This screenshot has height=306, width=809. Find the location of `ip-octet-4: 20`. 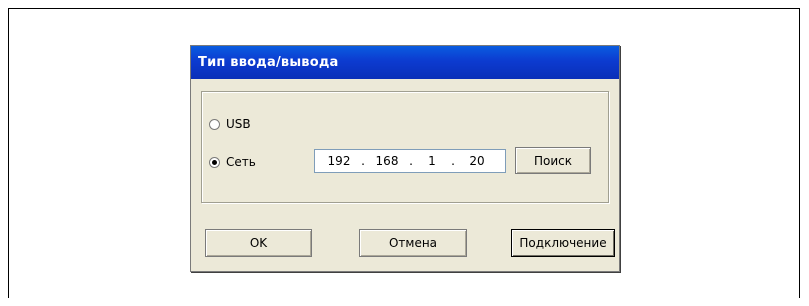

ip-octet-4: 20 is located at coordinates (477, 161).